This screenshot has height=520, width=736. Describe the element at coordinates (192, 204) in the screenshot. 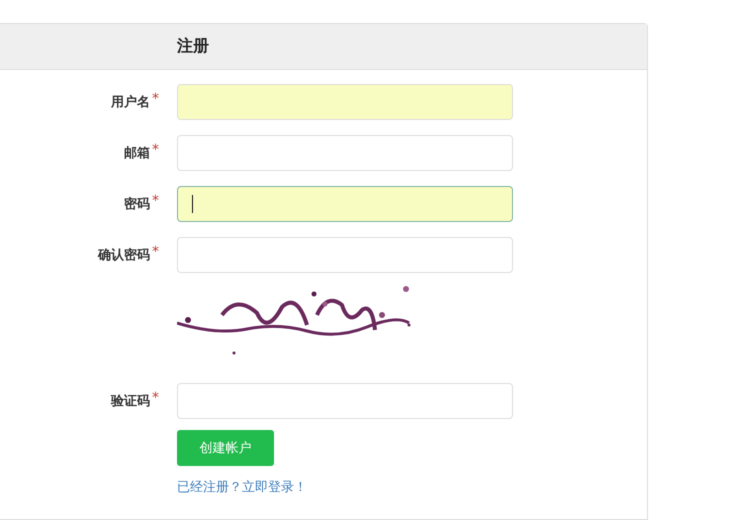

I see `text-cursor` at that location.